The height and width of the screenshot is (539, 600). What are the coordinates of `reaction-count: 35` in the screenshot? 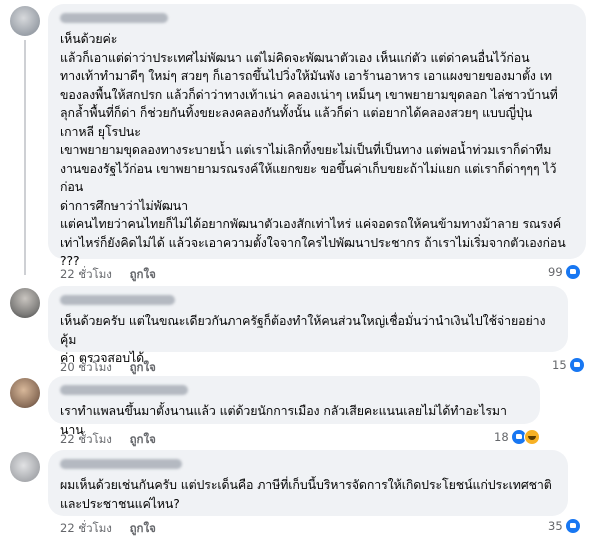 It's located at (555, 526).